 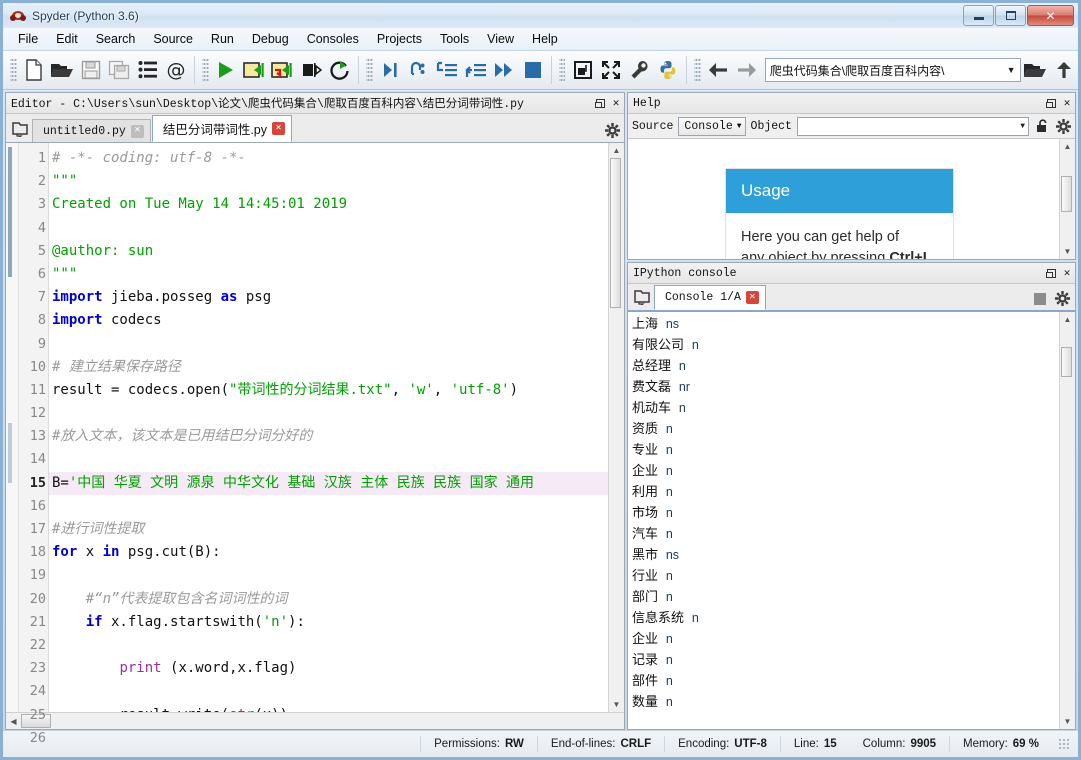 I want to click on editor-close-button: ✕, so click(x=616, y=103).